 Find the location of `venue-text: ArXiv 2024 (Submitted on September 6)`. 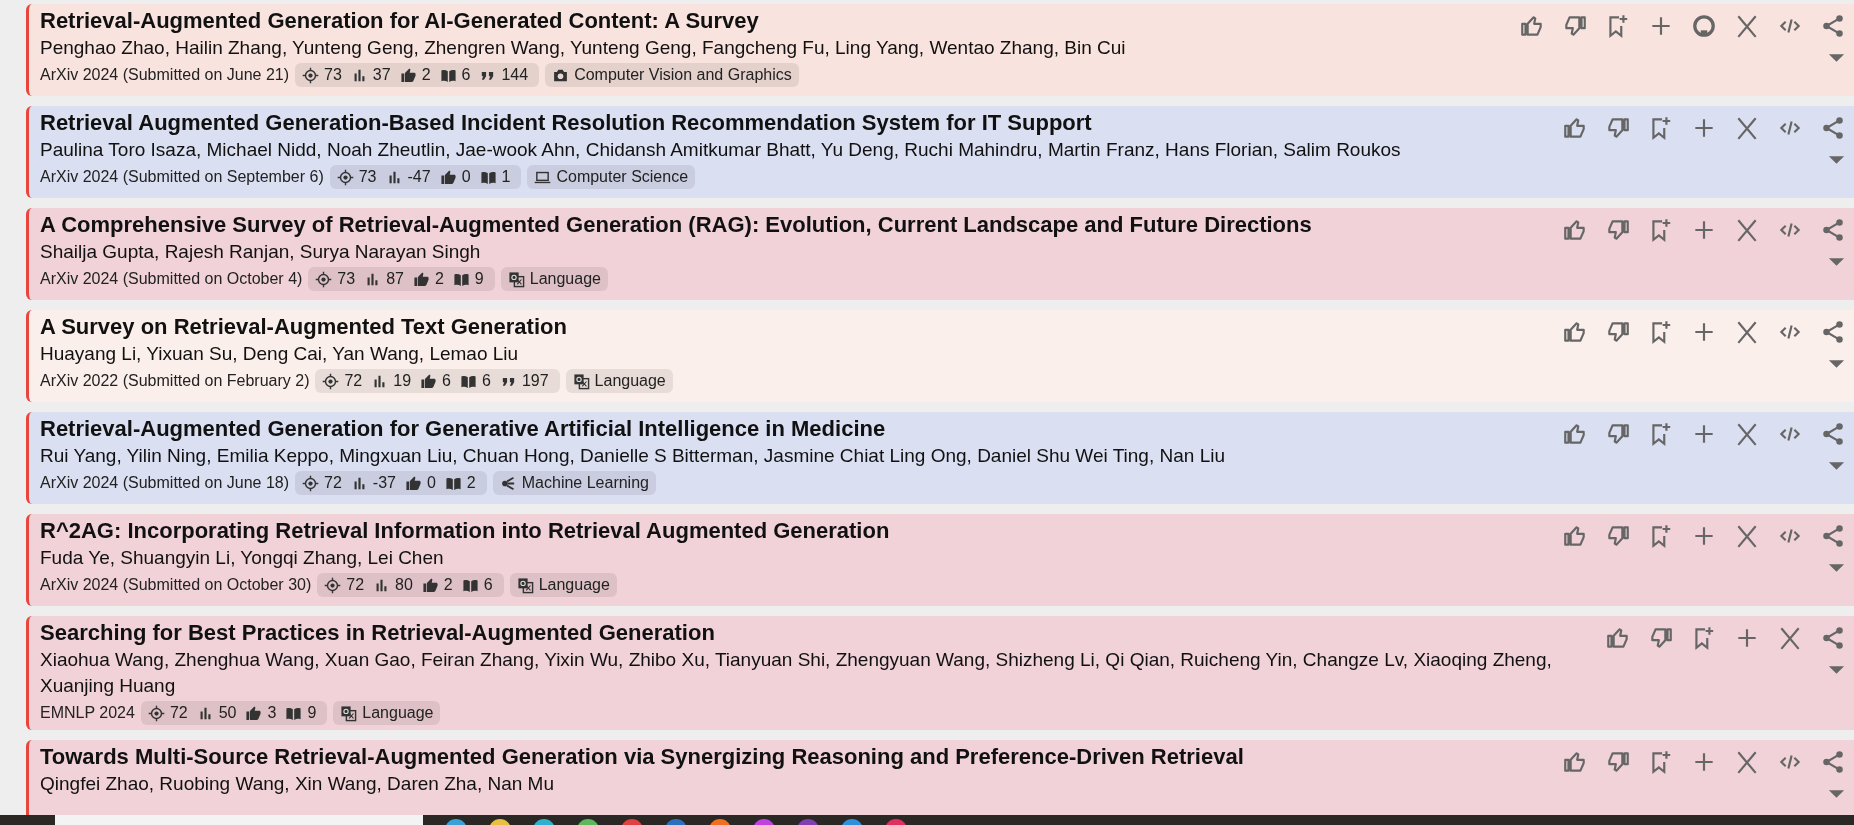

venue-text: ArXiv 2024 (Submitted on September 6) is located at coordinates (182, 177).